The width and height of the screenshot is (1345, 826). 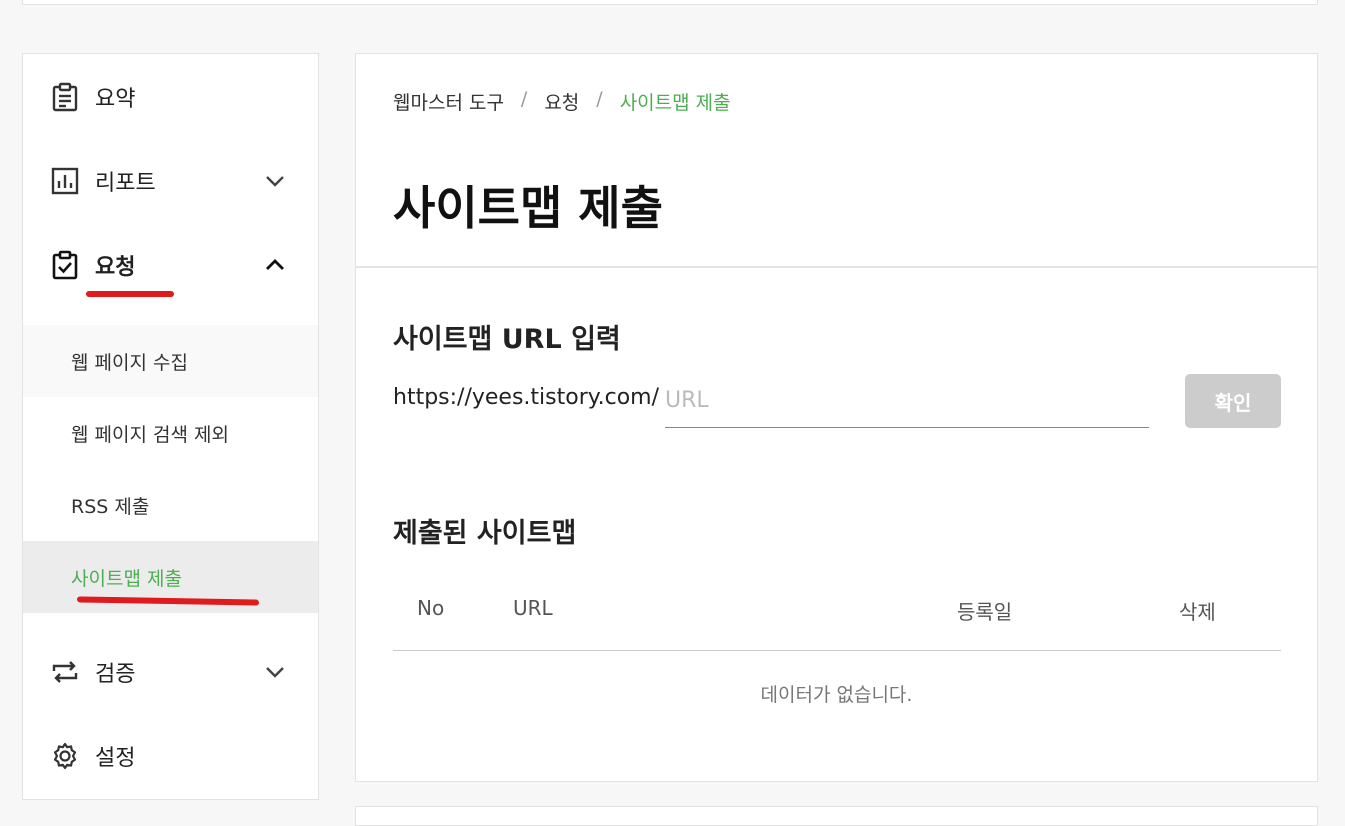 What do you see at coordinates (907, 401) in the screenshot?
I see `sitemap-url-input` at bounding box center [907, 401].